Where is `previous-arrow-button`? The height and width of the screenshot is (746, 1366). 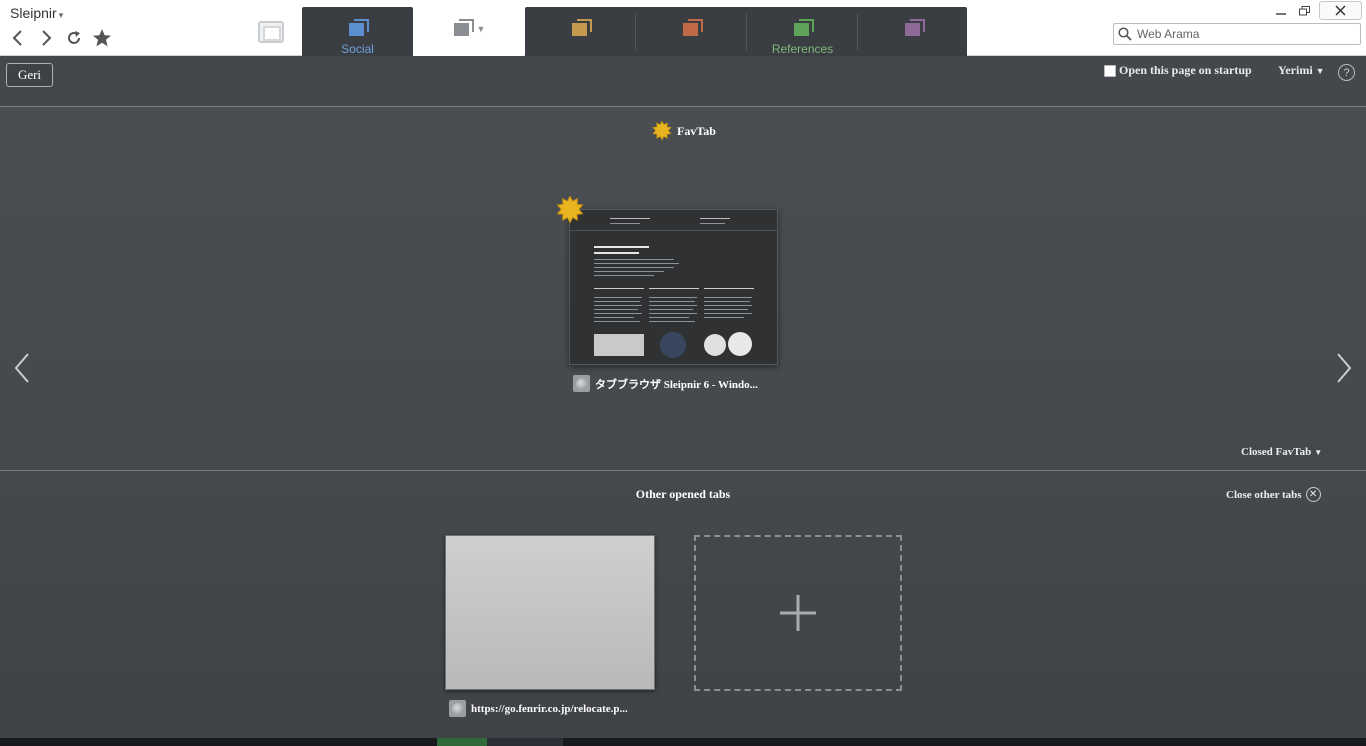 previous-arrow-button is located at coordinates (22, 368).